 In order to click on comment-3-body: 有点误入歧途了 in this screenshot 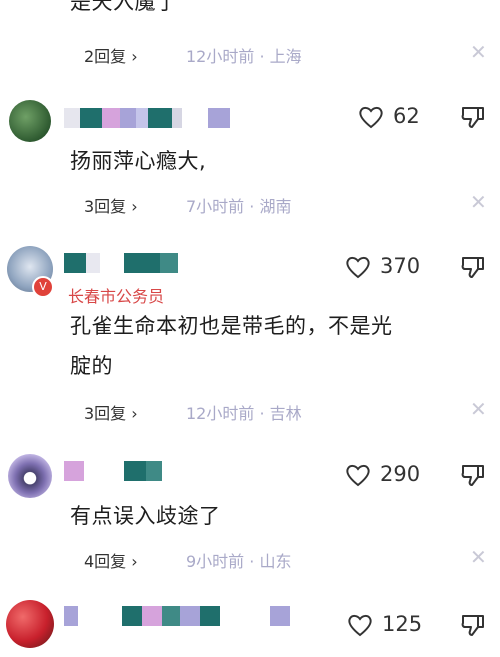, I will do `click(145, 516)`.